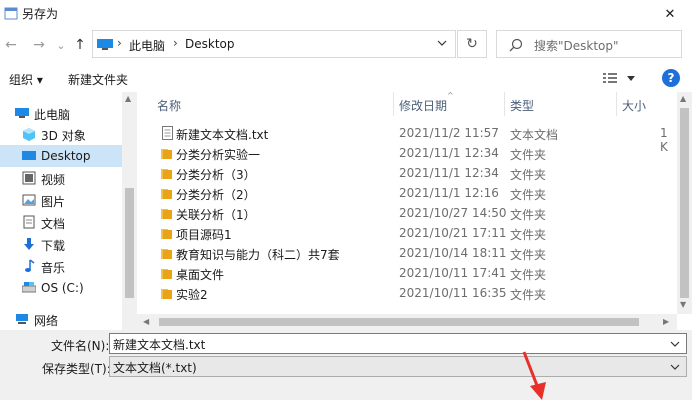 The image size is (692, 400). What do you see at coordinates (105, 44) in the screenshot?
I see `computer-icon` at bounding box center [105, 44].